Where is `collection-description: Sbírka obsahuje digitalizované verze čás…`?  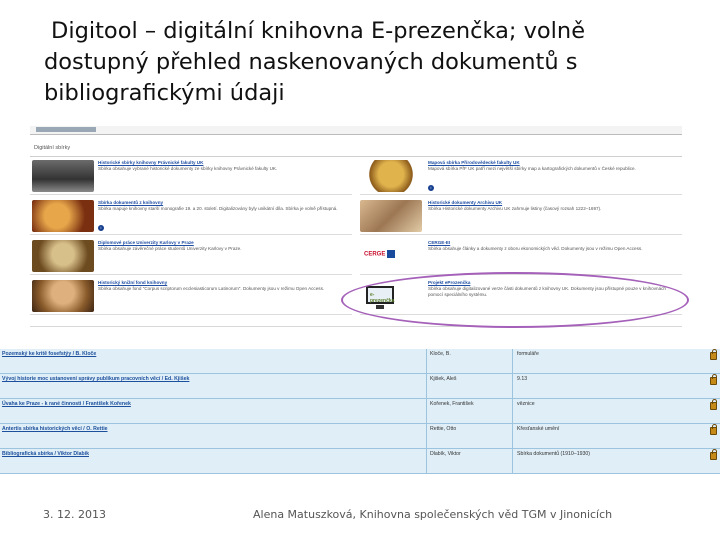 collection-description: Sbírka obsahuje digitalizované verze čás… is located at coordinates (547, 291).